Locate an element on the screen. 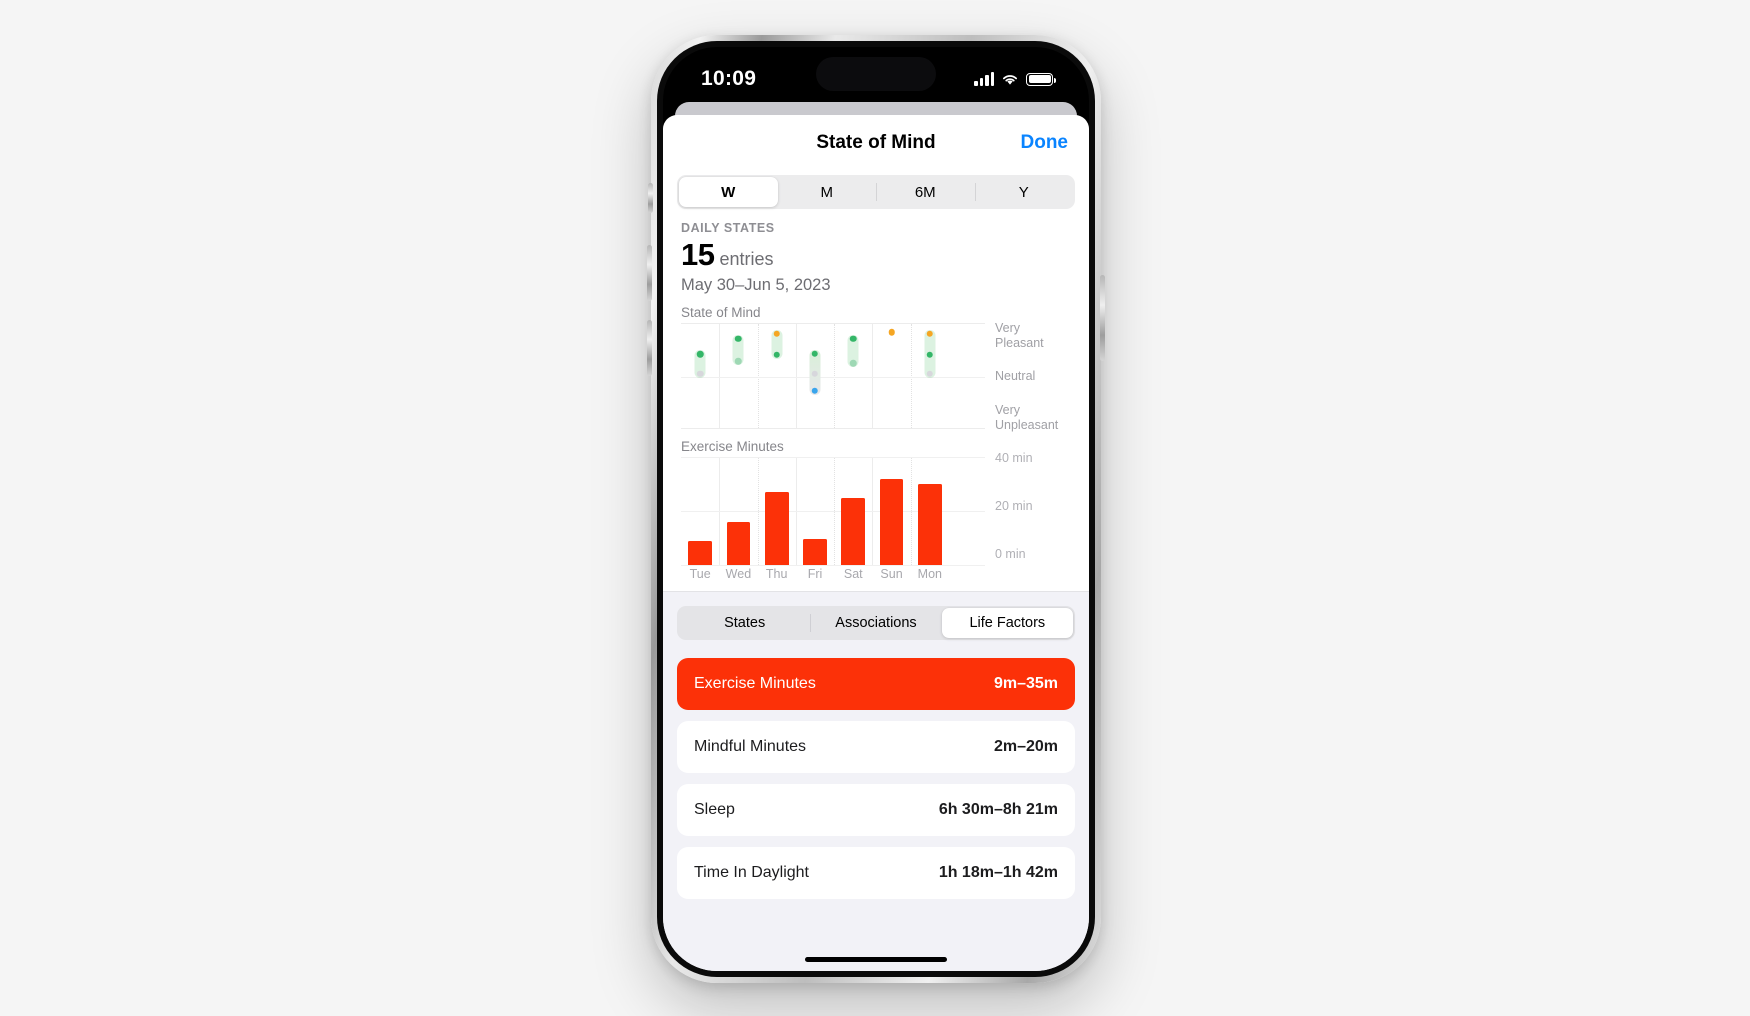 The width and height of the screenshot is (1750, 1016). life-factor-name: Time In Daylight is located at coordinates (751, 872).